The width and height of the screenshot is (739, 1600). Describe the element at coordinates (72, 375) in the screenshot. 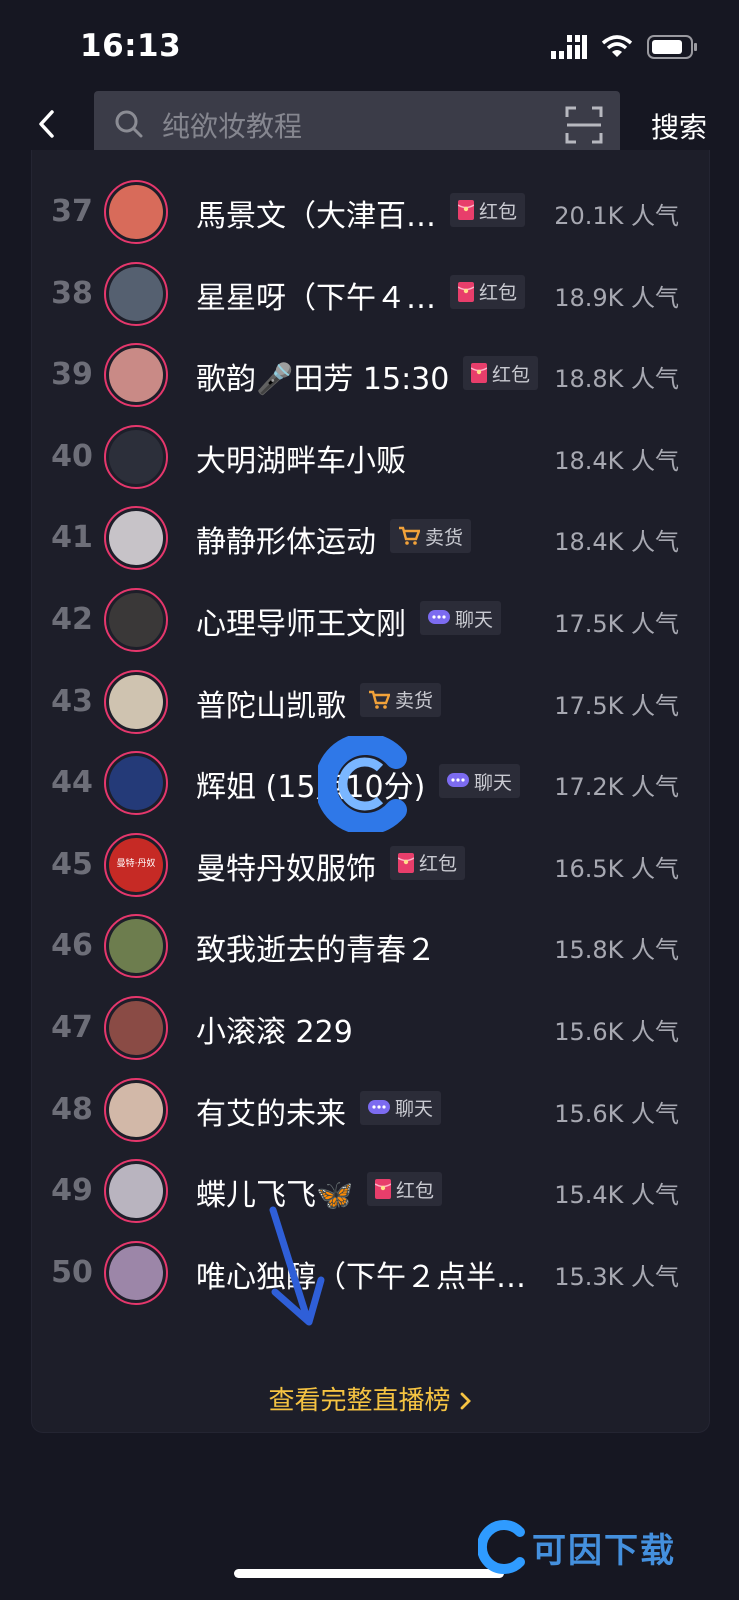

I see `rank-number: 39` at that location.